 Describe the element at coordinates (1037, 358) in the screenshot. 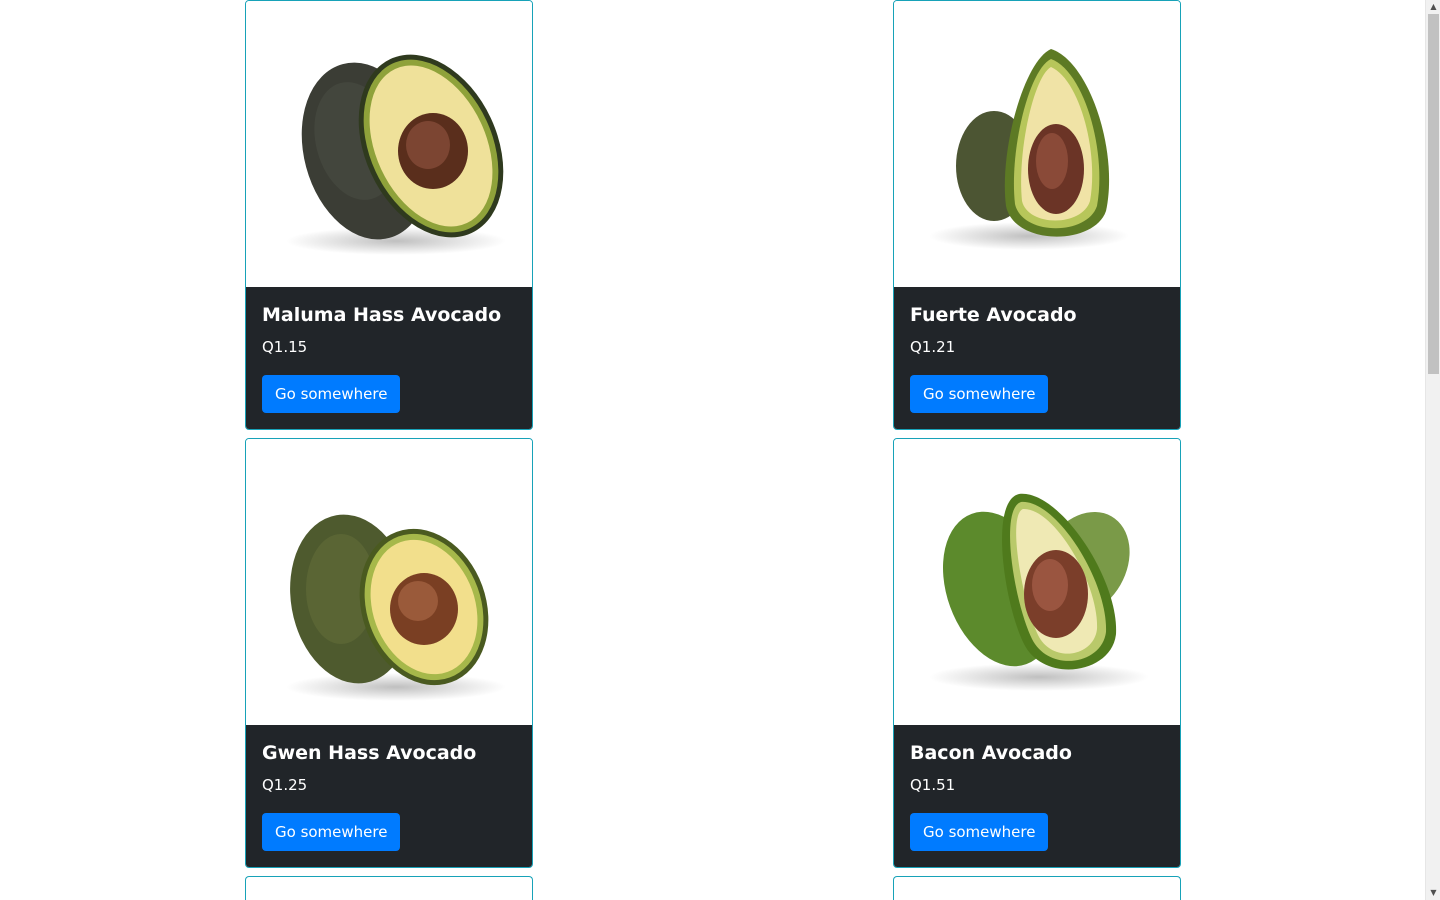

I see `card-body: Fuerte Avocado Q1.21 Go somewhere` at that location.